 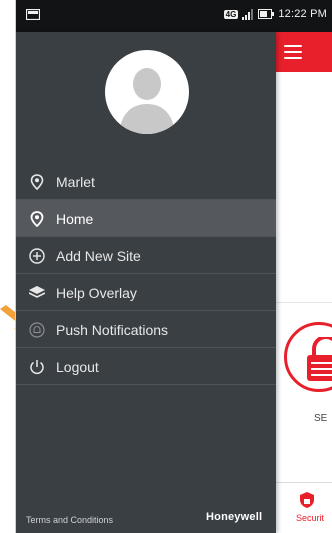 What do you see at coordinates (304, 302) in the screenshot?
I see `divider` at bounding box center [304, 302].